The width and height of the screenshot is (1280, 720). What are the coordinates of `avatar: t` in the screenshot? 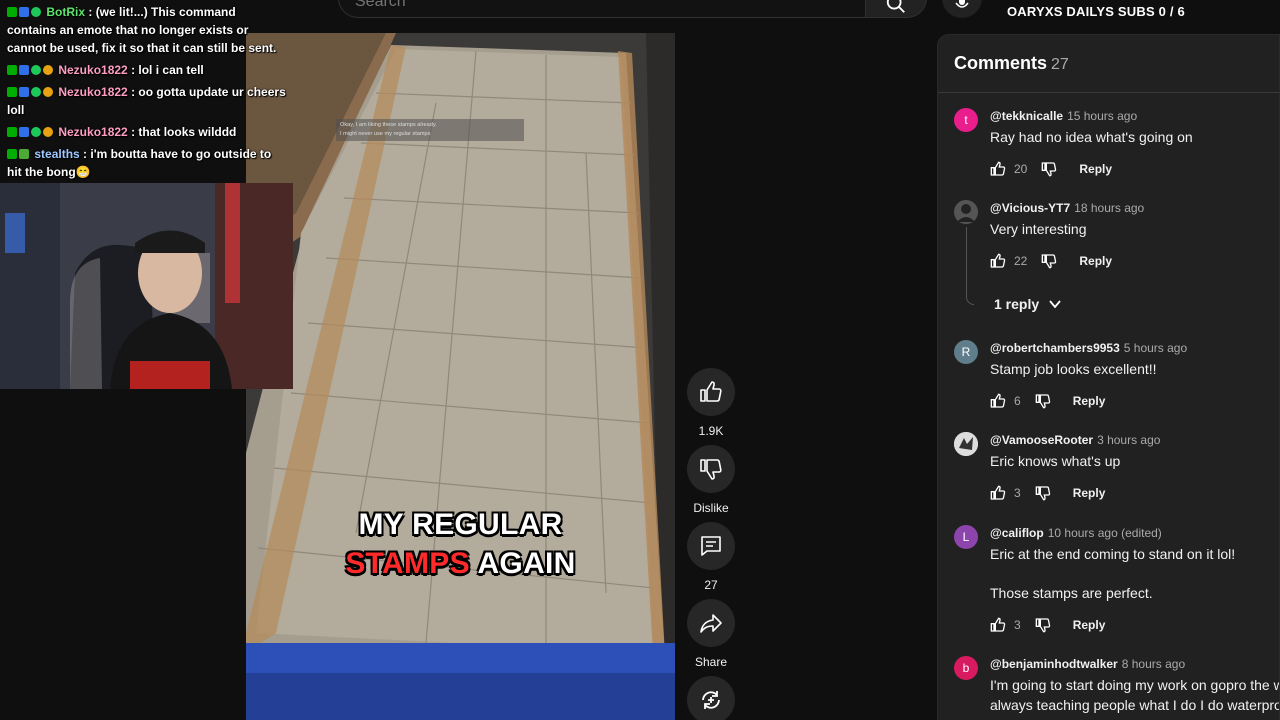 It's located at (966, 120).